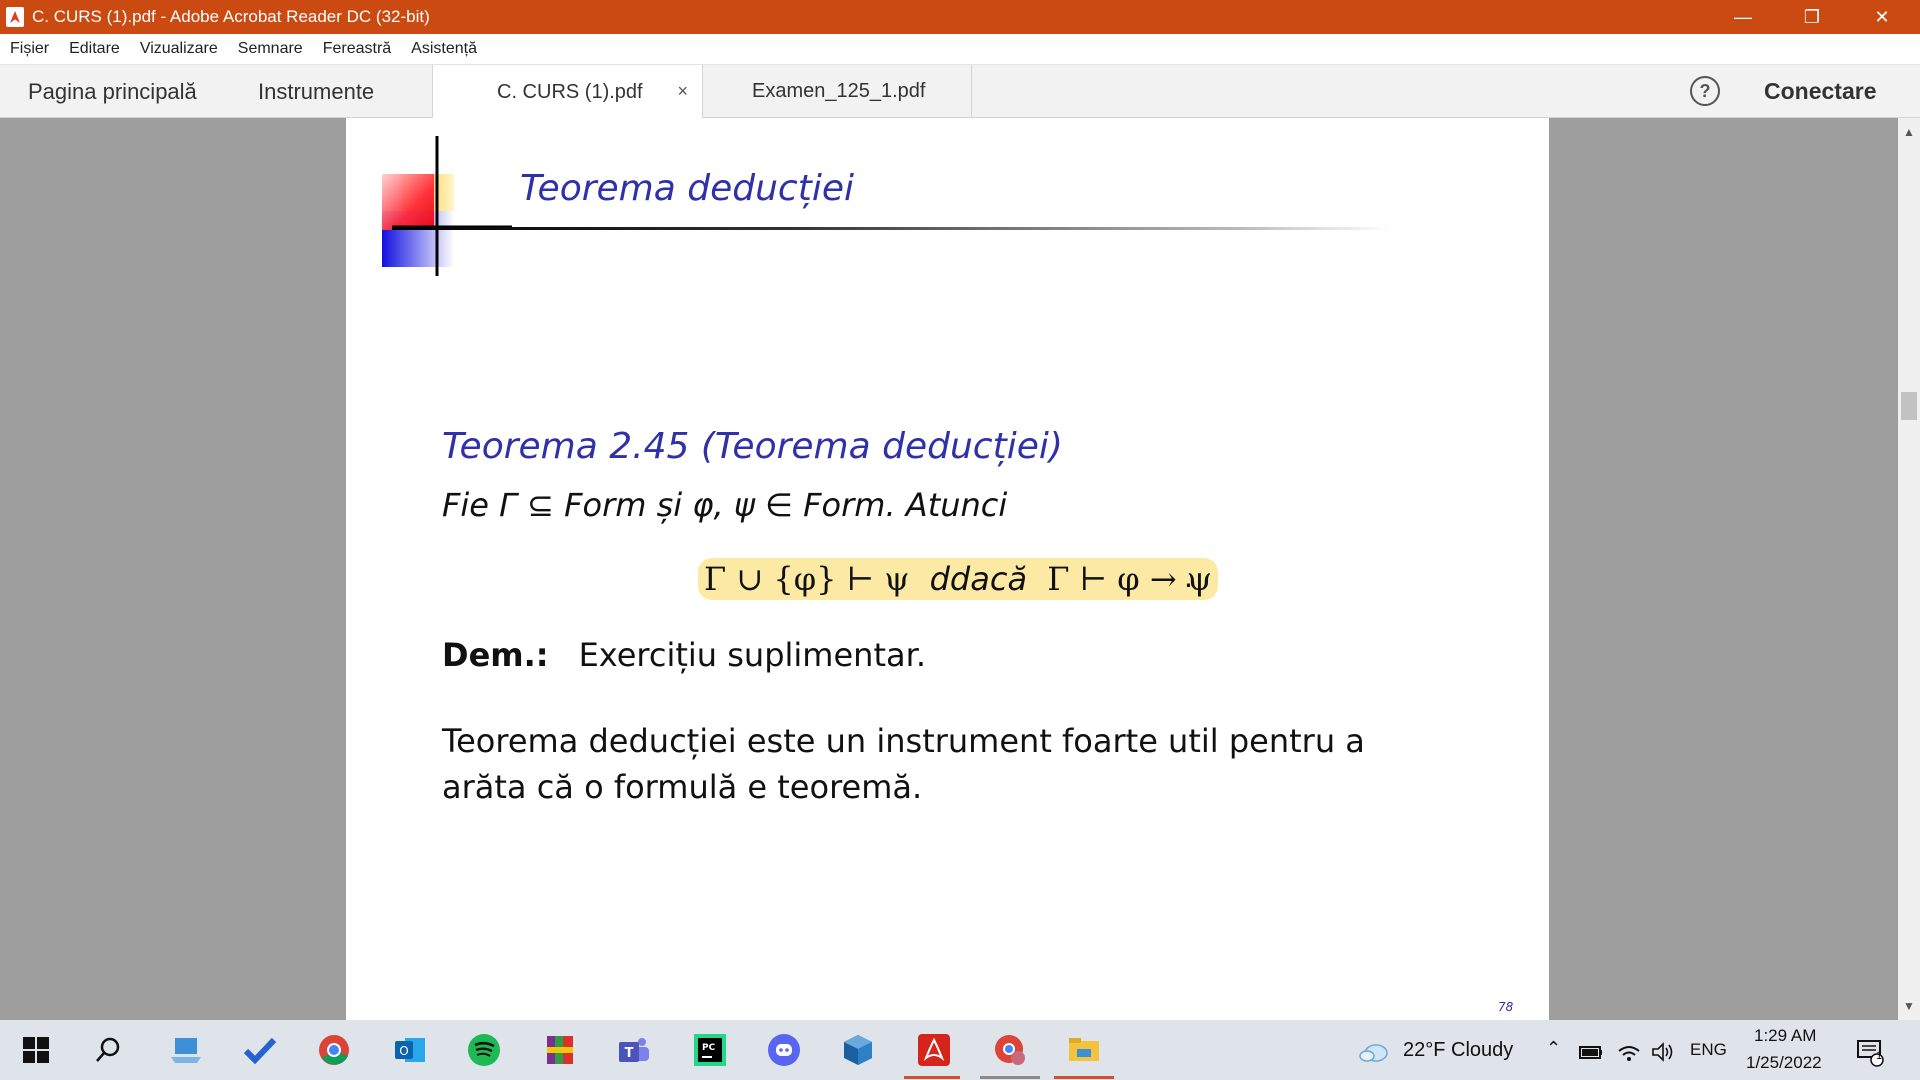  Describe the element at coordinates (570, 91) in the screenshot. I see `tab-document-label: C. CURS (1).pdf` at that location.